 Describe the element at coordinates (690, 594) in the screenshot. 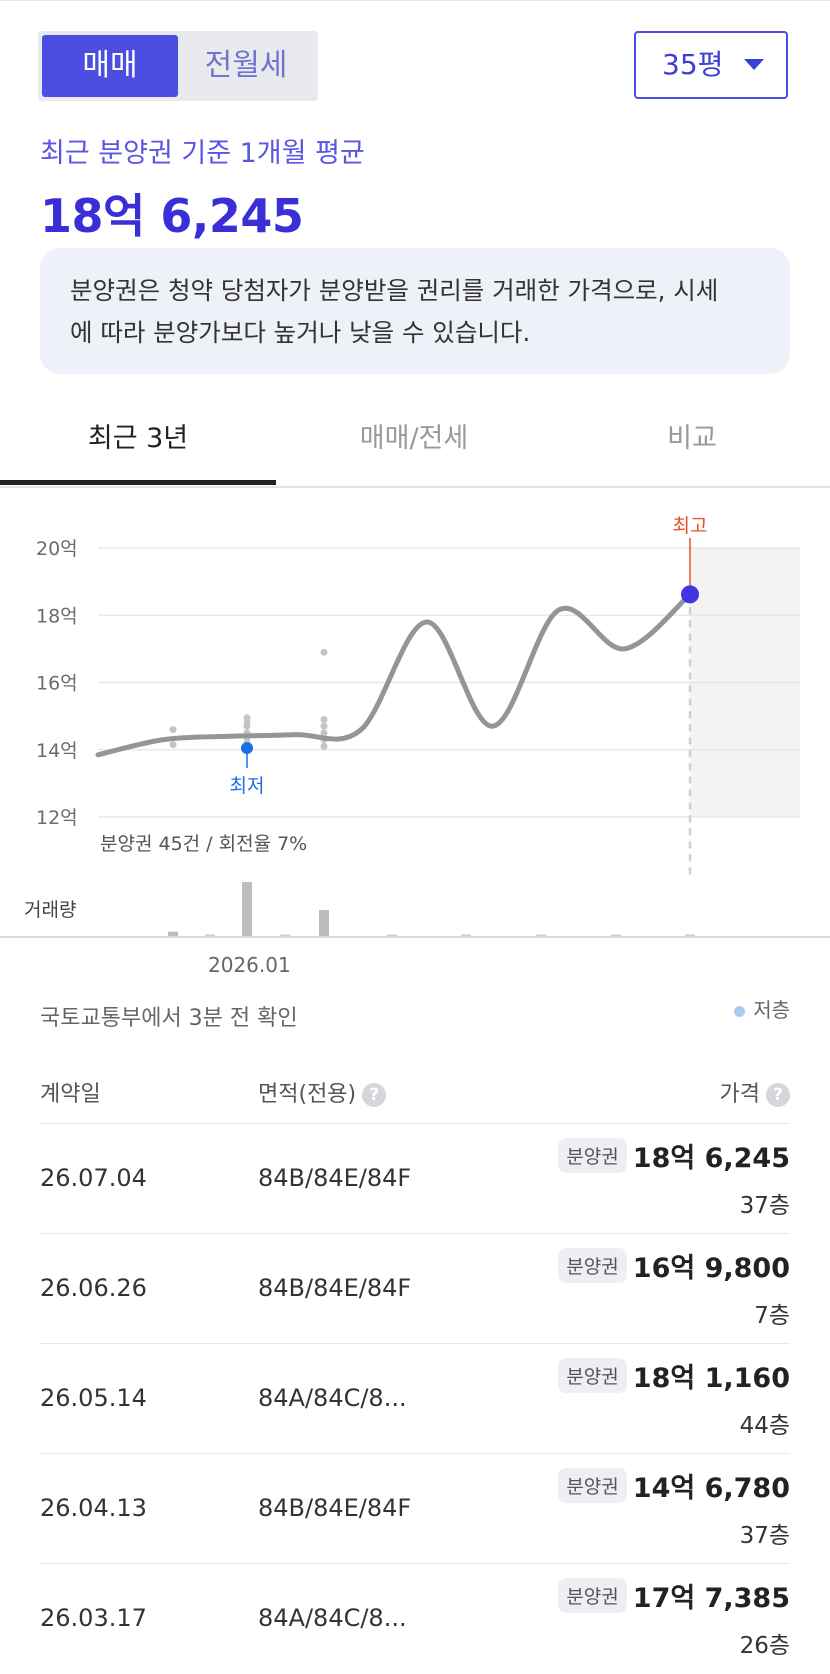

I see `high-point` at that location.